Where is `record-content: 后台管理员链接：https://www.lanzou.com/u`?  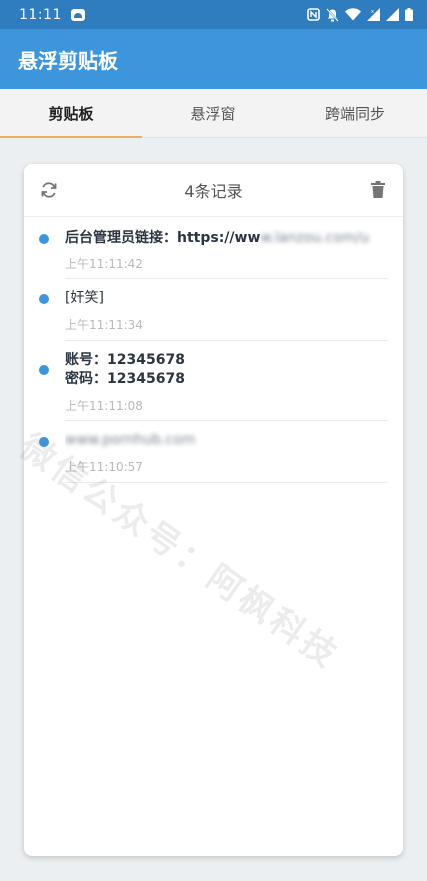 record-content: 后台管理员链接：https://www.lanzou.com/u is located at coordinates (228, 238).